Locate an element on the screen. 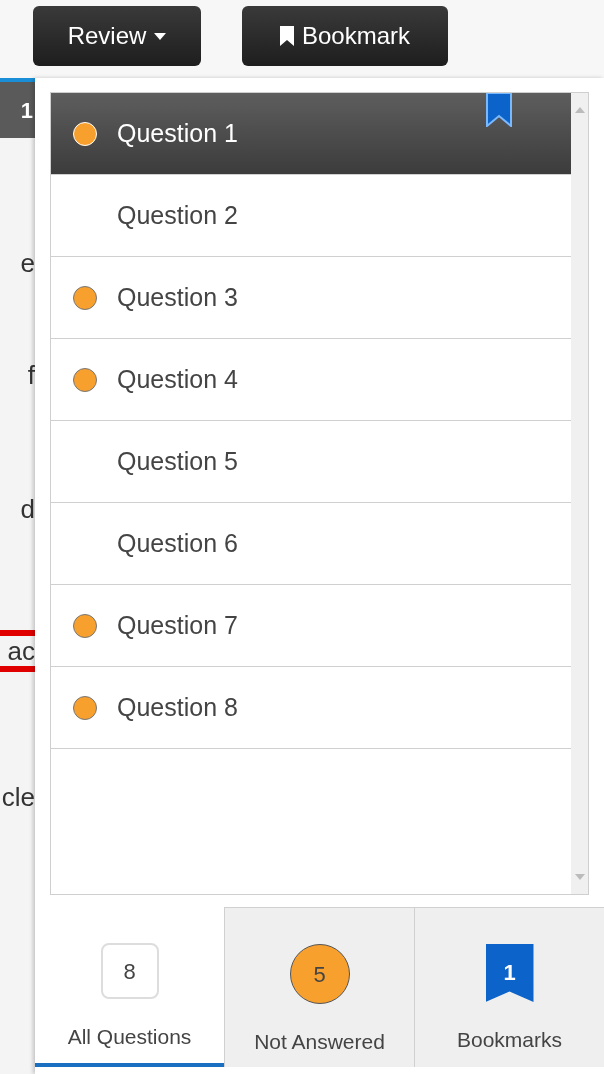  filter-tab: 5 Not Answered is located at coordinates (319, 987).